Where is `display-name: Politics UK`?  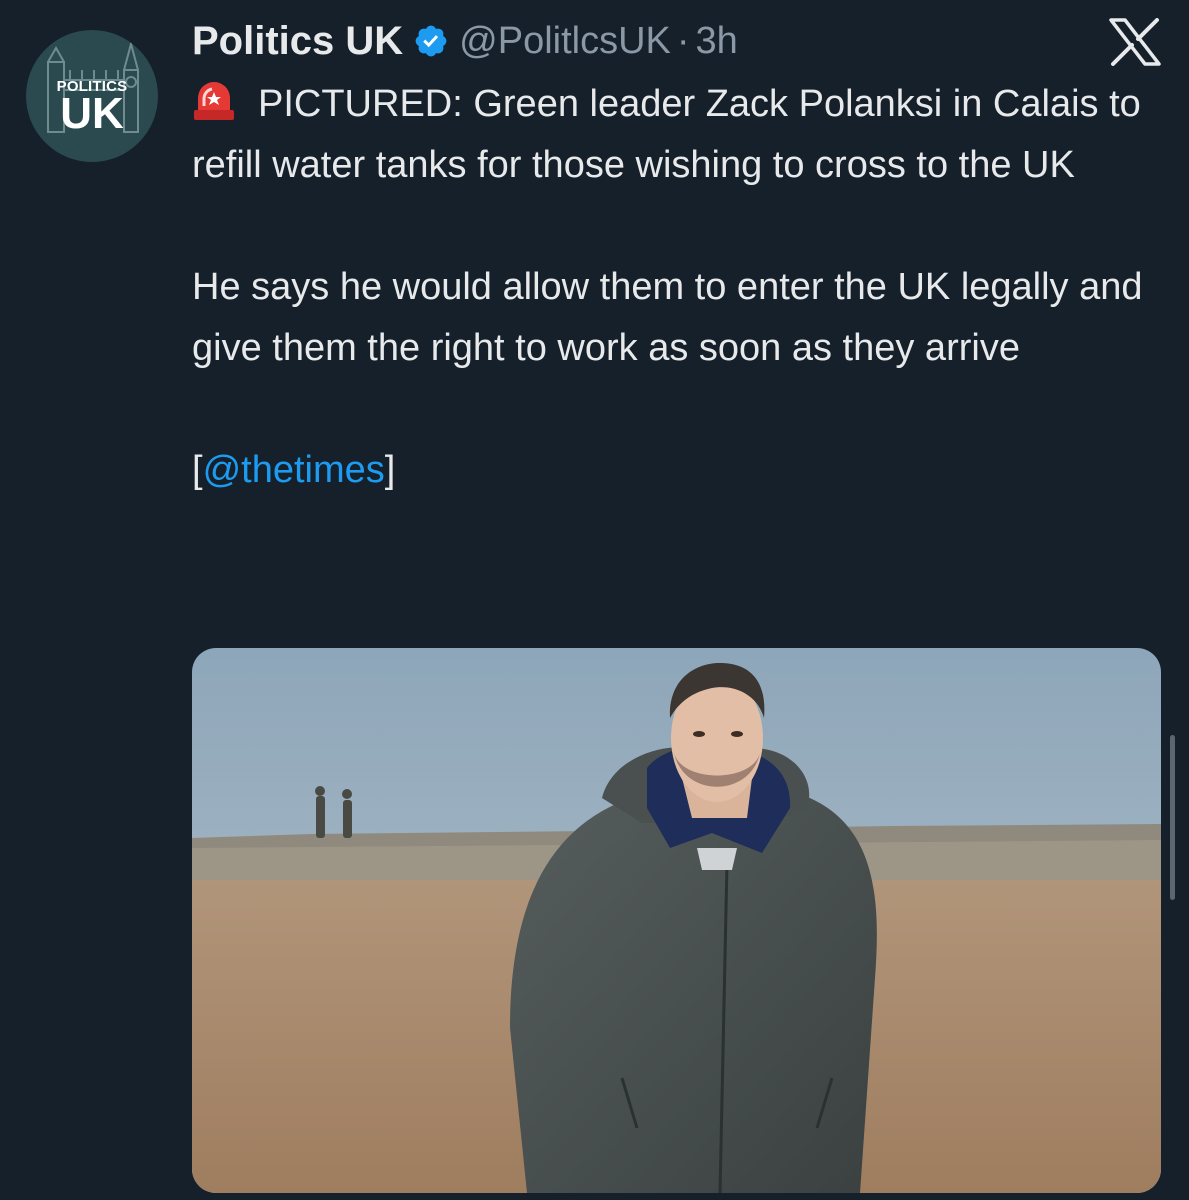
display-name: Politics UK is located at coordinates (297, 41).